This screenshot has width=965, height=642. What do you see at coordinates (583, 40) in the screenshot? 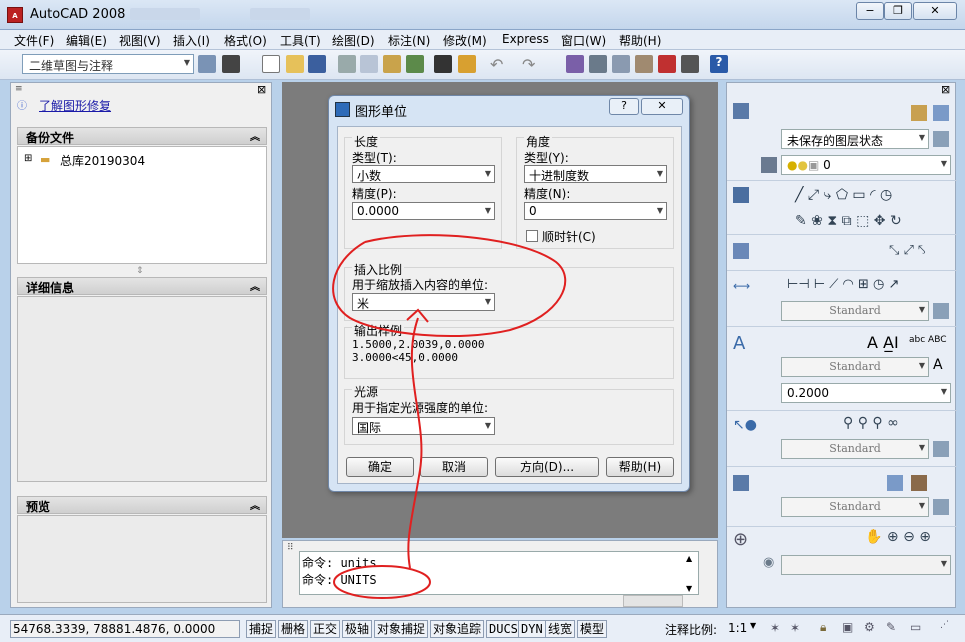
I see `menu-window: 窗口(W)` at bounding box center [583, 40].